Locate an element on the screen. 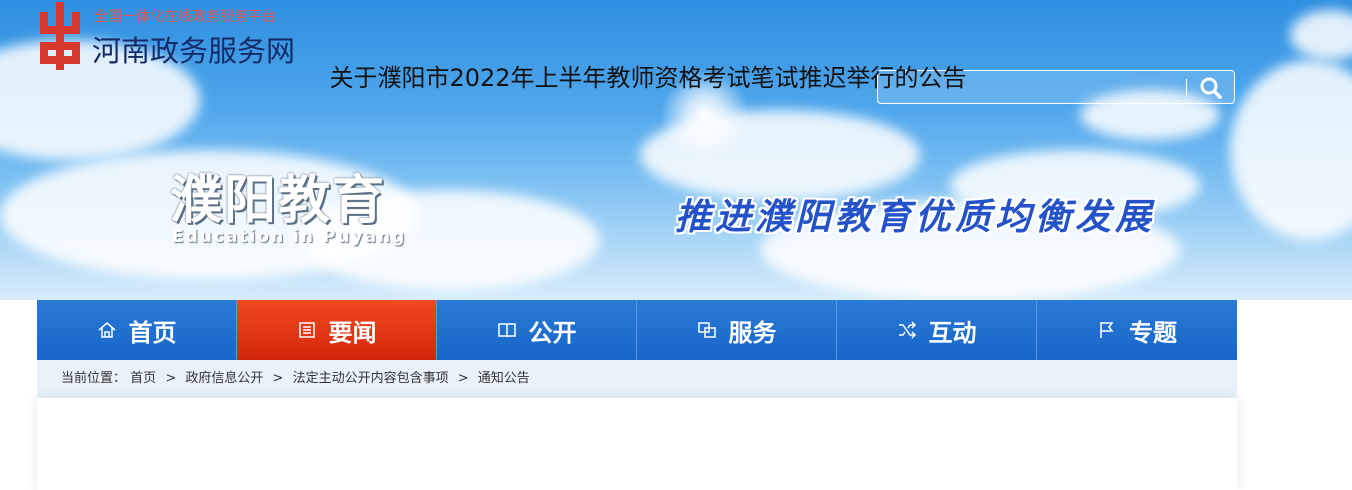 This screenshot has height=490, width=1352. breadcrumb-item-gov-info: 政府信息公开 is located at coordinates (224, 378).